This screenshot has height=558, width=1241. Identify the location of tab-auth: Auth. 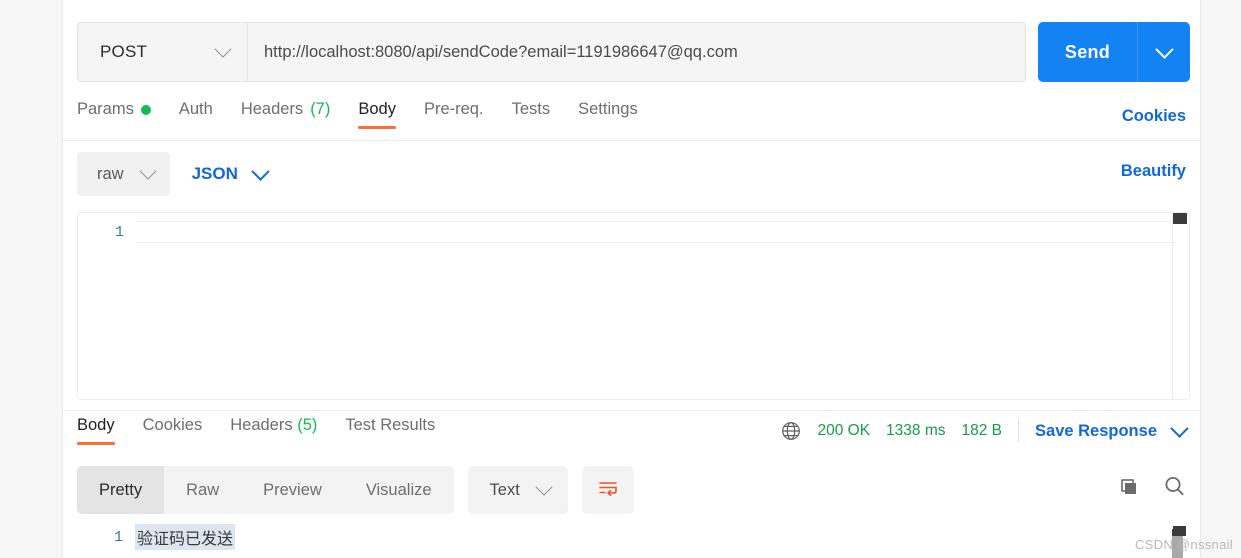
(196, 114).